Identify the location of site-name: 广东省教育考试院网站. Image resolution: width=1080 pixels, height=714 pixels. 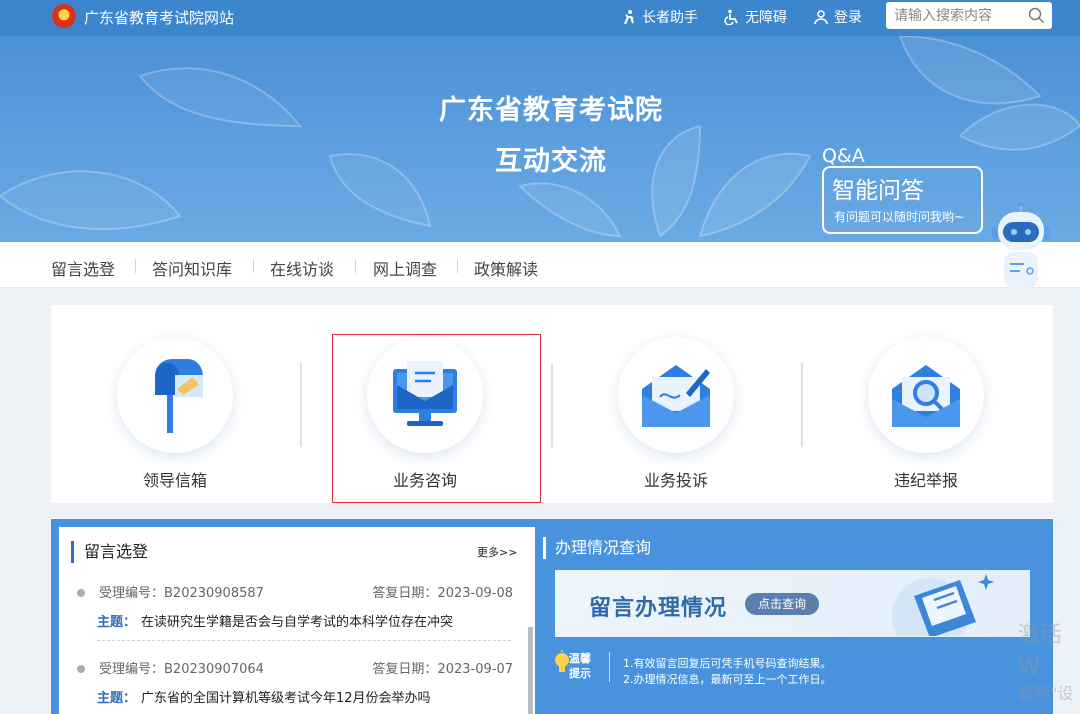
(159, 17).